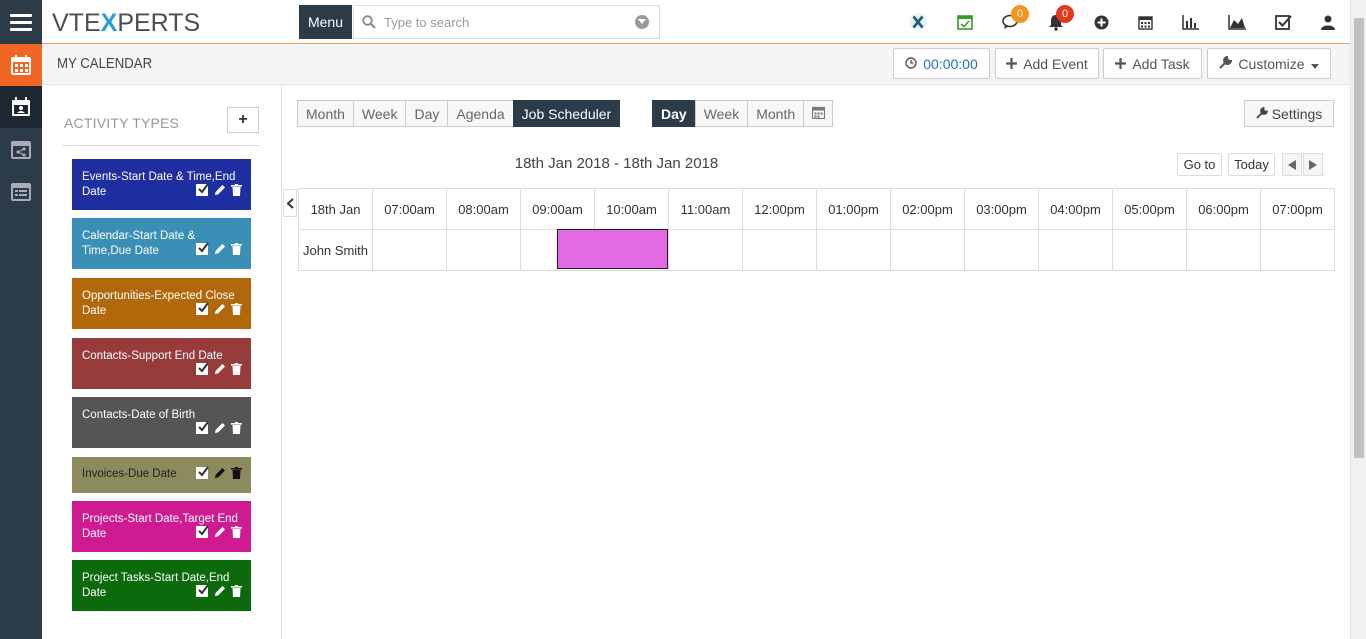 This screenshot has width=1366, height=639. I want to click on vtexperts-x-icon, so click(918, 22).